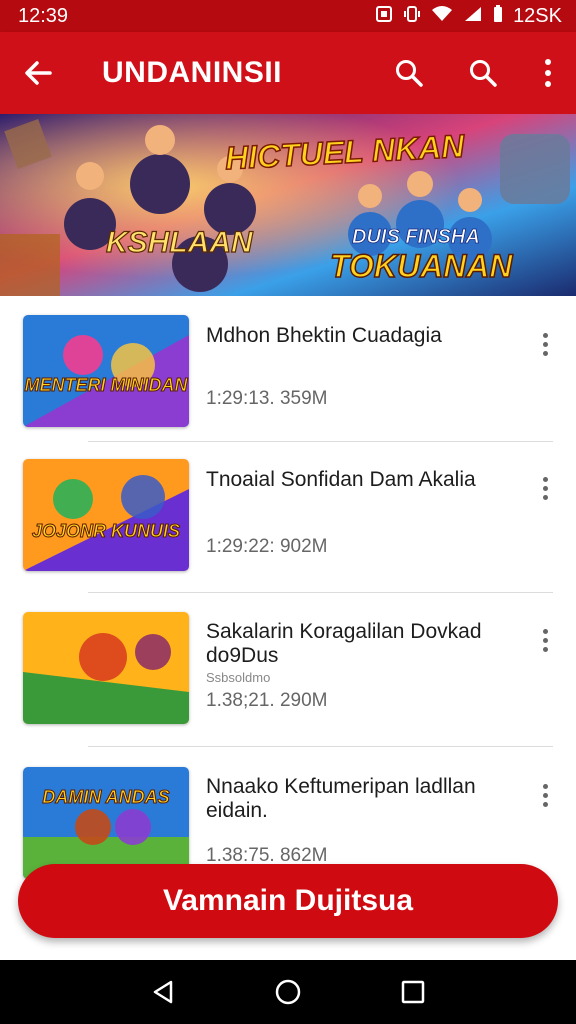  What do you see at coordinates (537, 15) in the screenshot?
I see `status-battery-text: 12SK` at bounding box center [537, 15].